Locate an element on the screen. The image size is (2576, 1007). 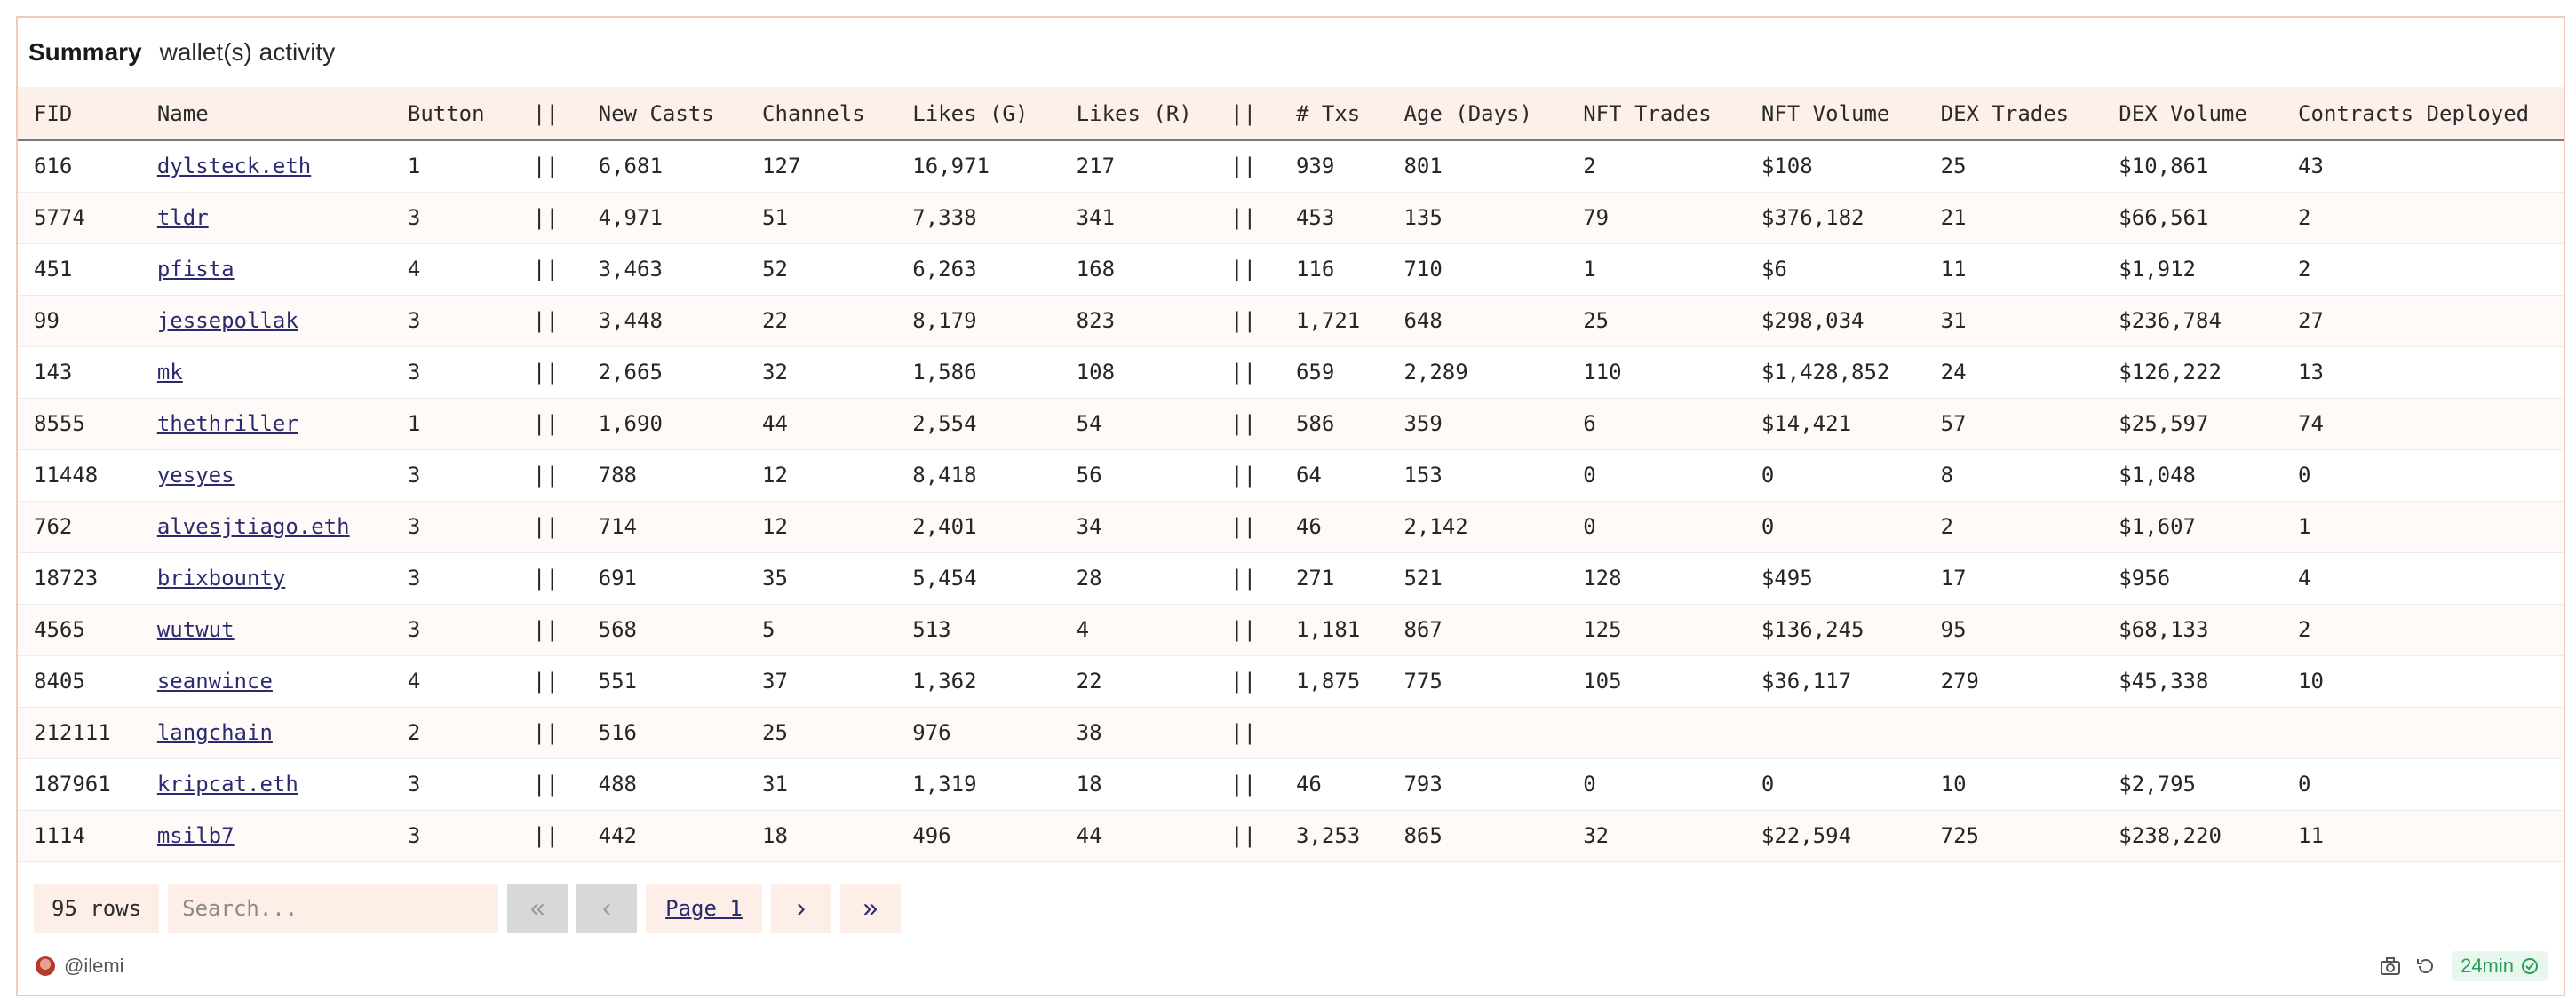
table-cell: 43 is located at coordinates (2311, 166).